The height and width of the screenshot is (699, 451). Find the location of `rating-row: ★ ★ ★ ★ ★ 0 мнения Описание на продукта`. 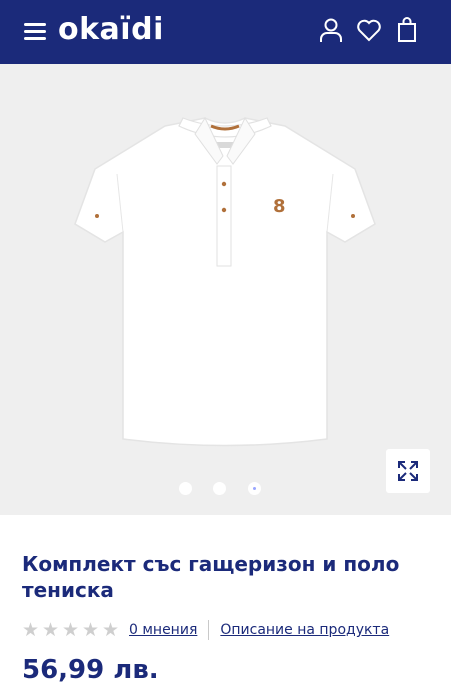

rating-row: ★ ★ ★ ★ ★ 0 мнения Описание на продукта is located at coordinates (205, 630).